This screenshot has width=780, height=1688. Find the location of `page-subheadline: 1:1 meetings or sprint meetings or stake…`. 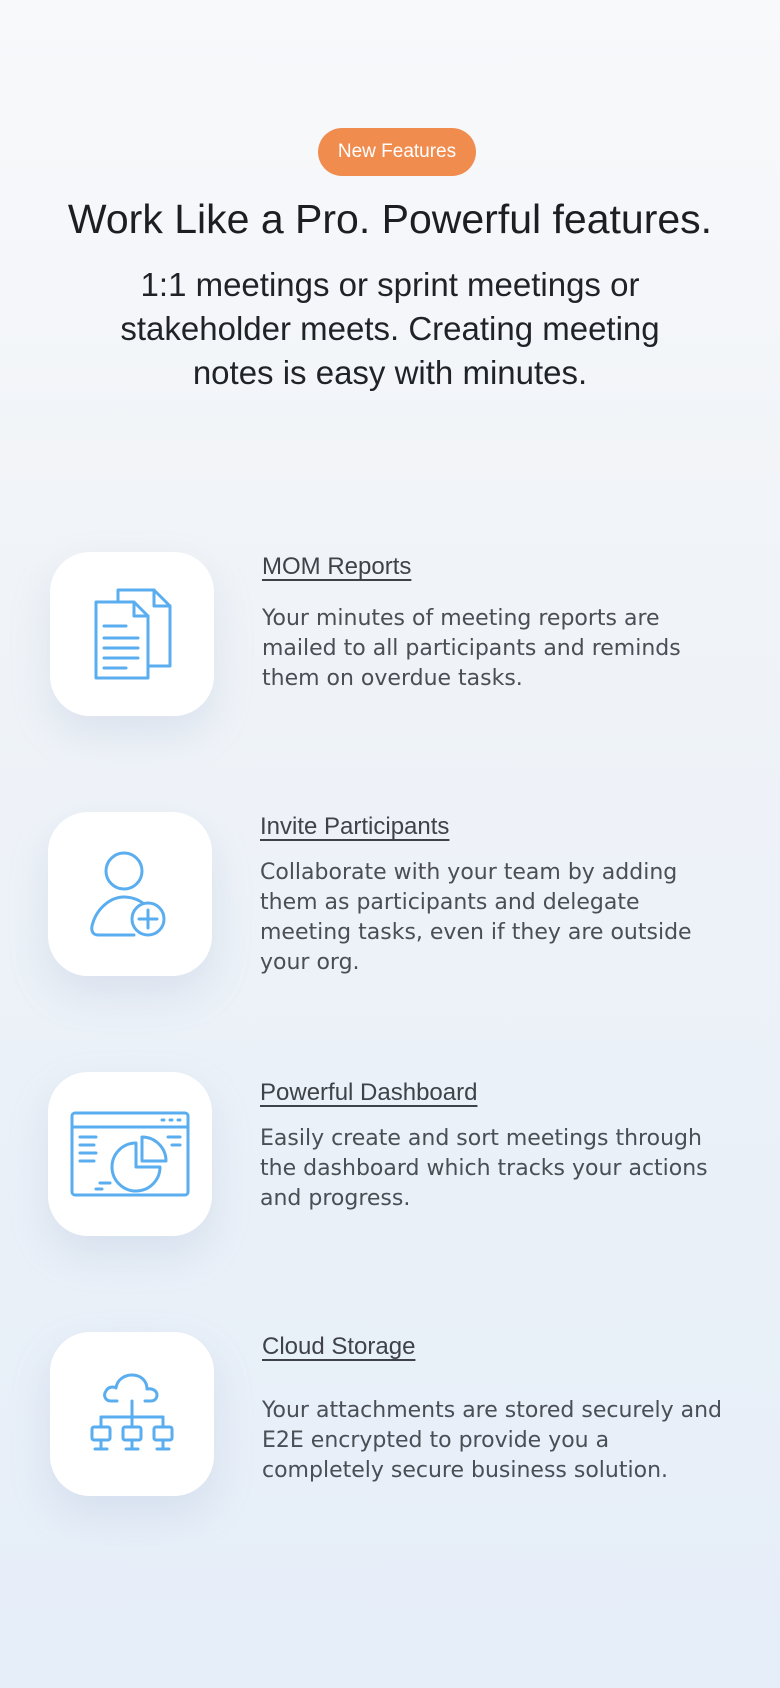

page-subheadline: 1:1 meetings or sprint meetings or stake… is located at coordinates (390, 328).